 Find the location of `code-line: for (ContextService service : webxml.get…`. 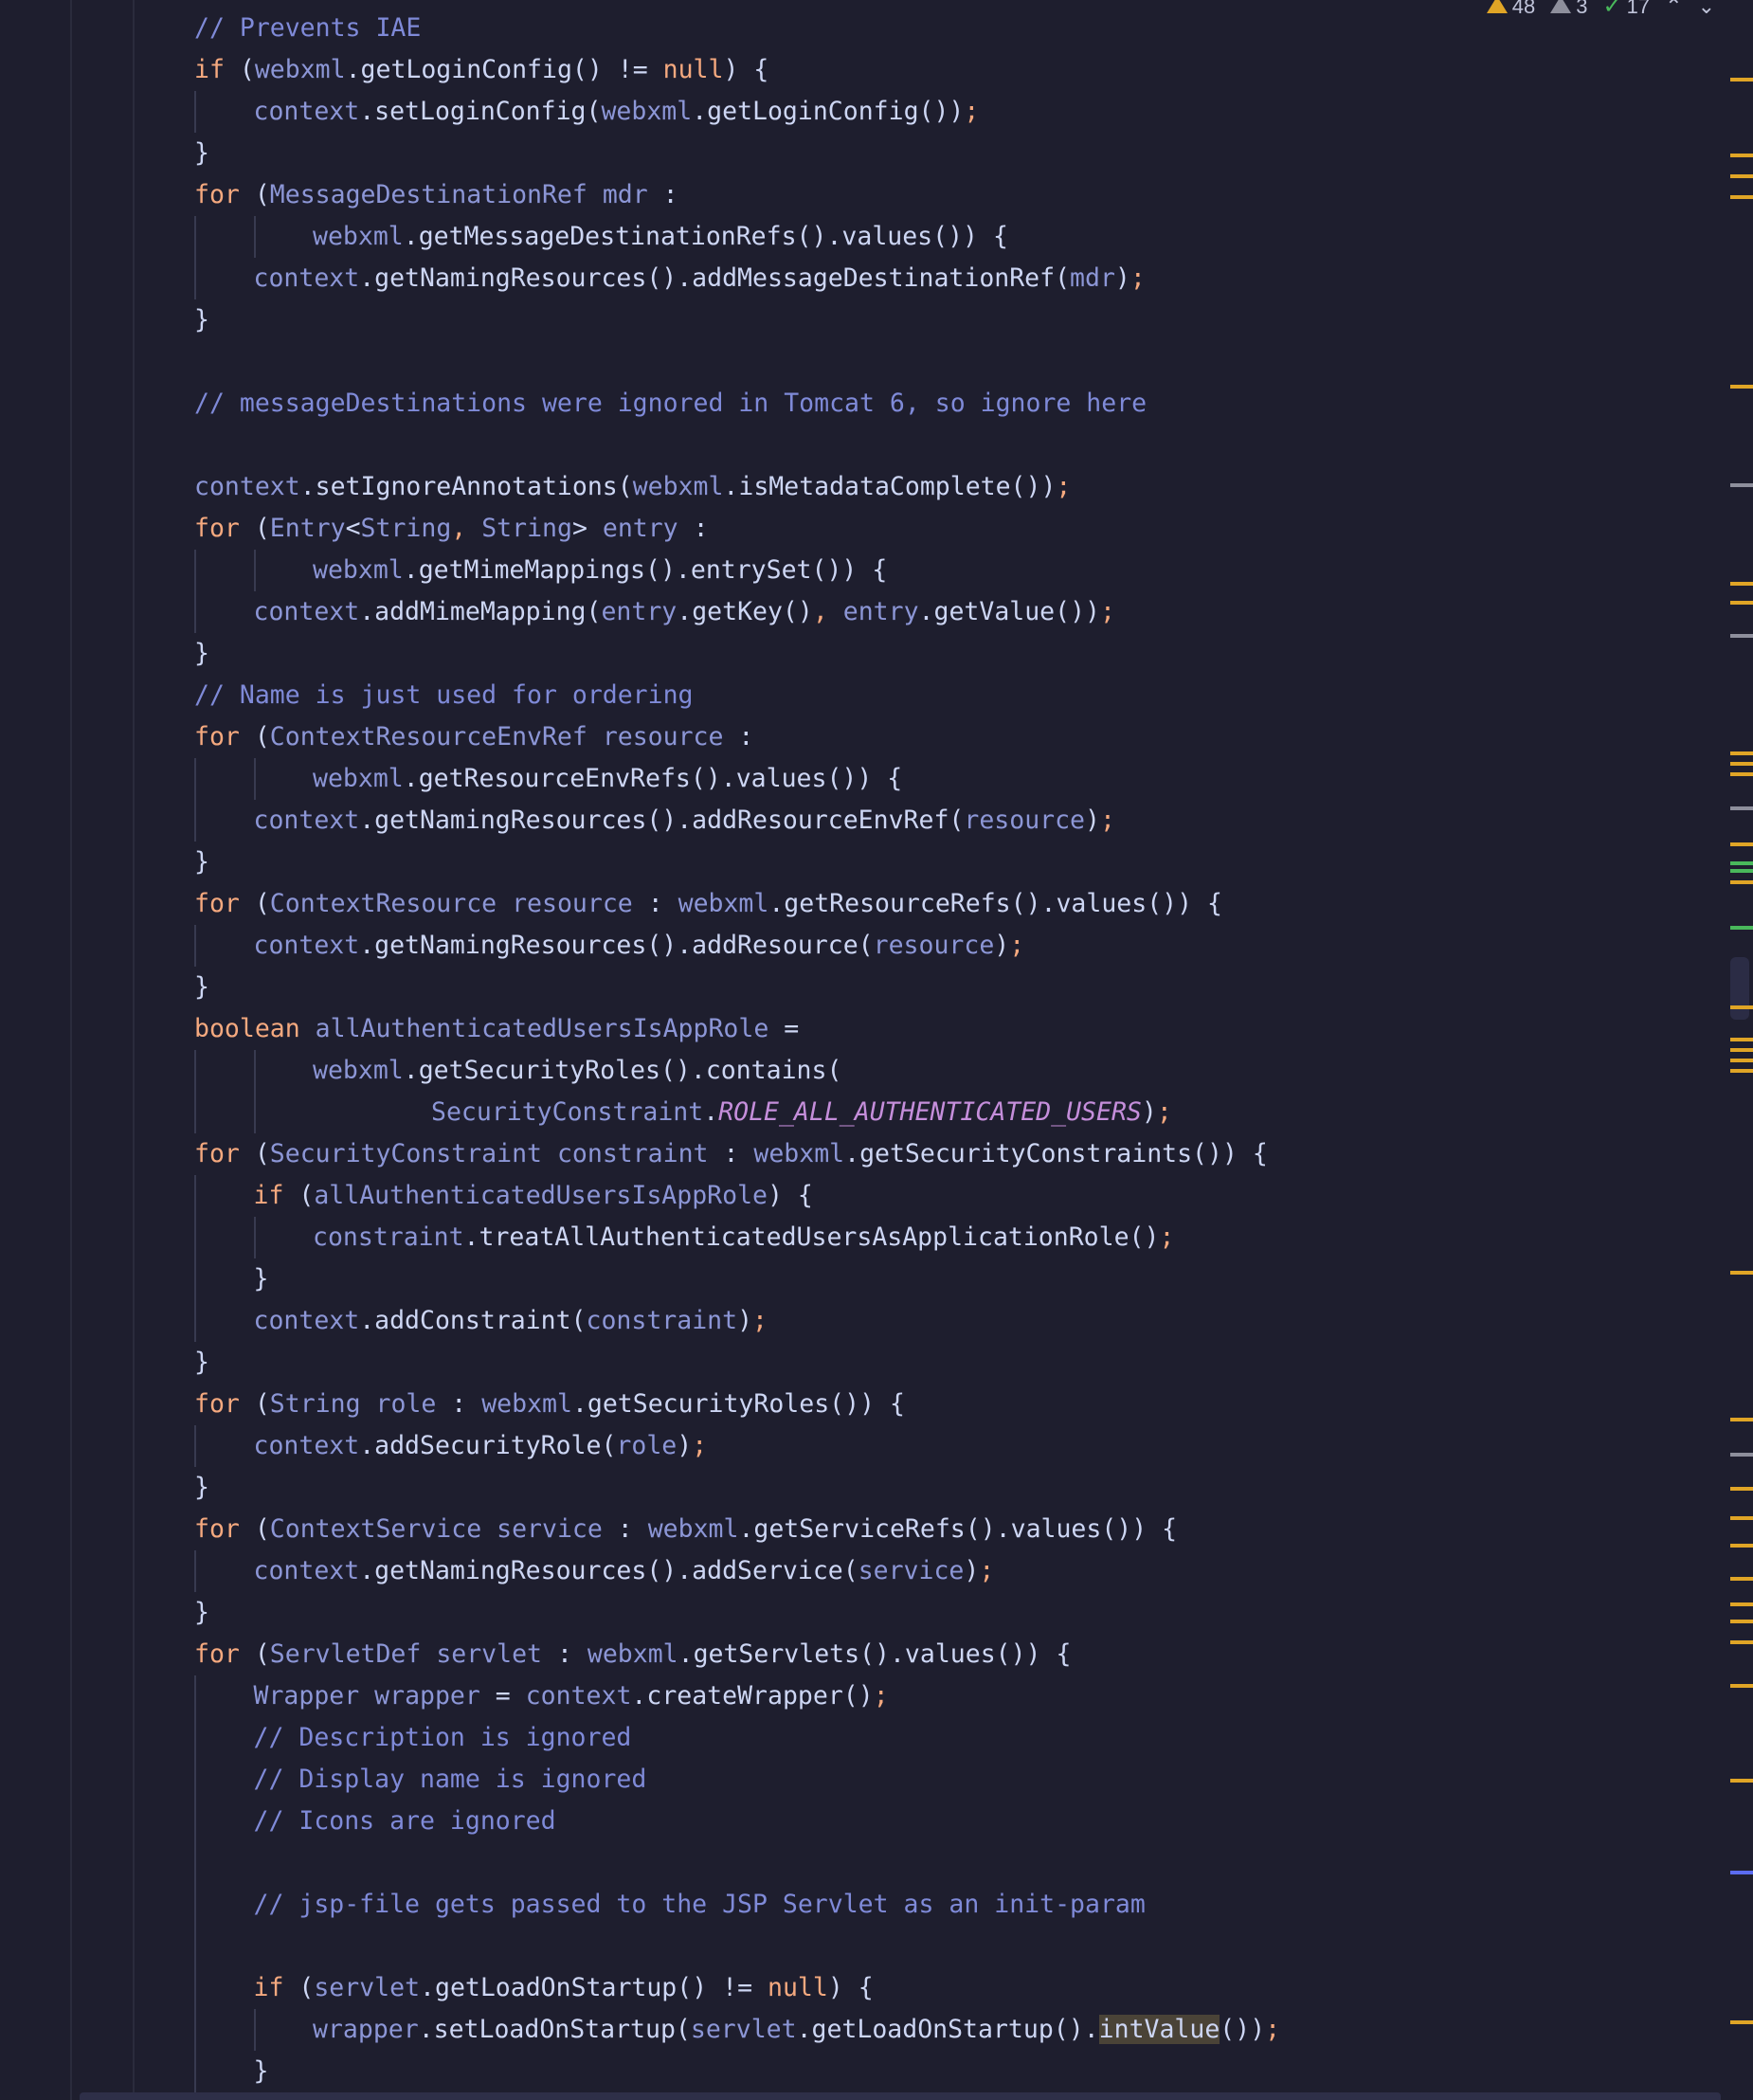

code-line: for (ContextService service : webxml.get… is located at coordinates (685, 1529).